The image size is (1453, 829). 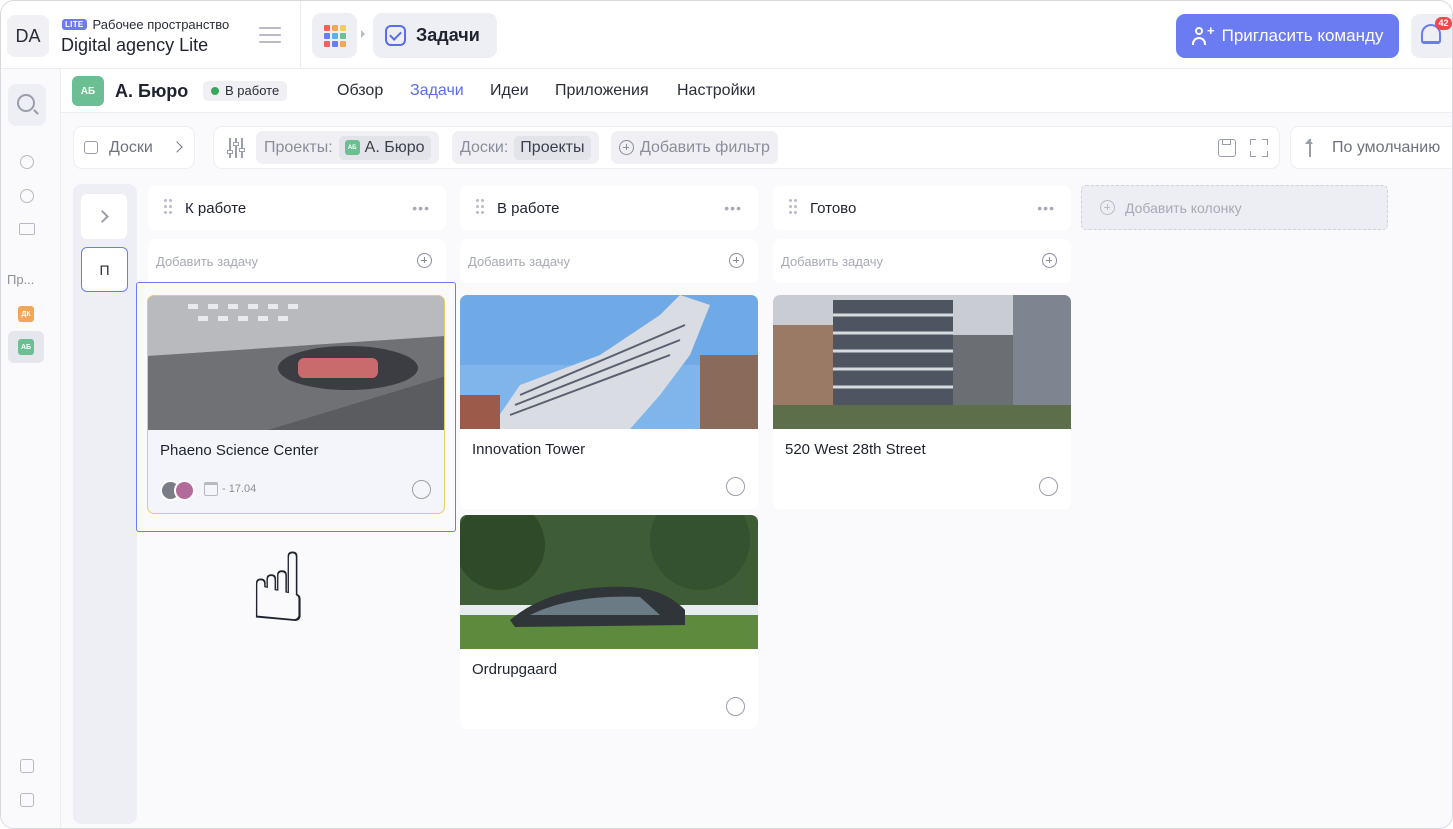 I want to click on menu-icon, so click(x=270, y=35).